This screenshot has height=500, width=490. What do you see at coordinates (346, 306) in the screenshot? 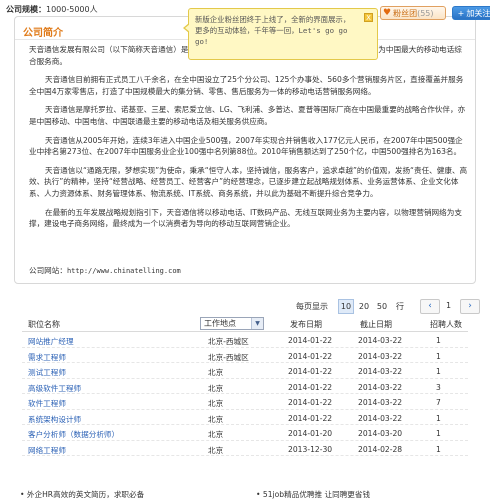
I see `per-page-10: 10` at bounding box center [346, 306].